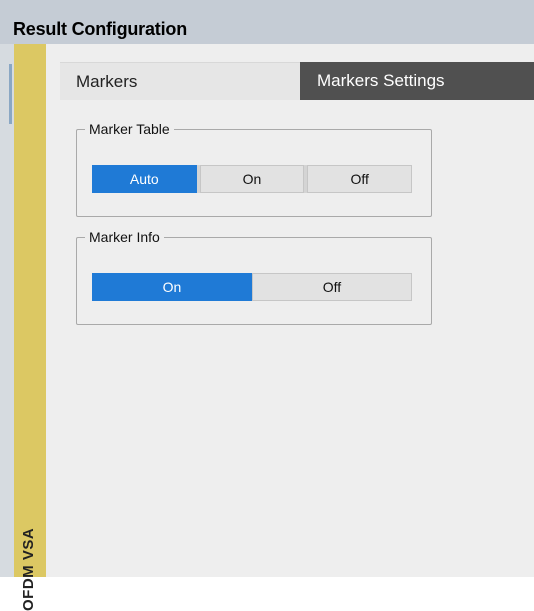 The image size is (534, 611). What do you see at coordinates (129, 129) in the screenshot?
I see `marker-table-legend: Marker Table` at bounding box center [129, 129].